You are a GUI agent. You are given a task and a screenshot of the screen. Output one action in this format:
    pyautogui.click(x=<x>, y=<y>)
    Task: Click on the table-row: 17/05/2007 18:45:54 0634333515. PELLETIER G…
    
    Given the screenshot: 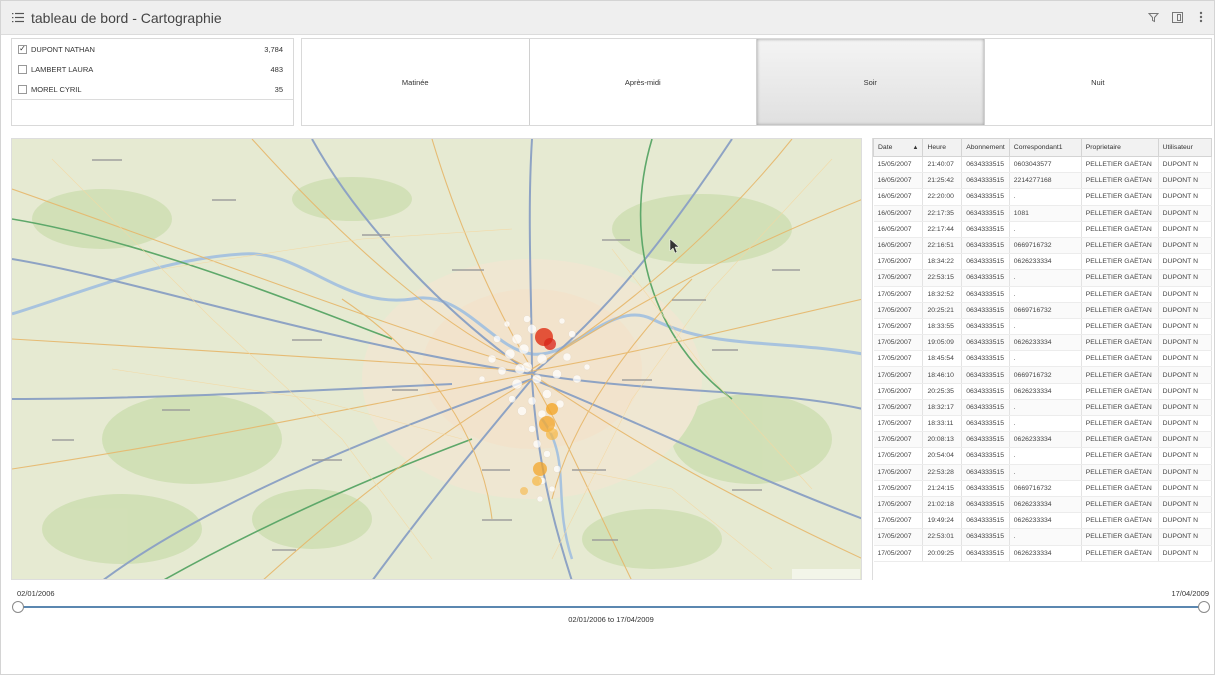 What is the action you would take?
    pyautogui.click(x=1042, y=359)
    